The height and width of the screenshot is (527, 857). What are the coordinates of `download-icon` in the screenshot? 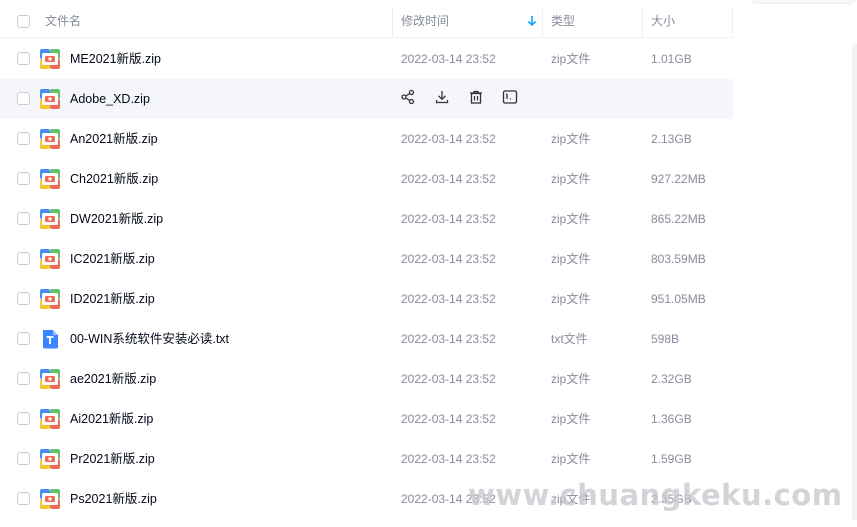 It's located at (443, 99).